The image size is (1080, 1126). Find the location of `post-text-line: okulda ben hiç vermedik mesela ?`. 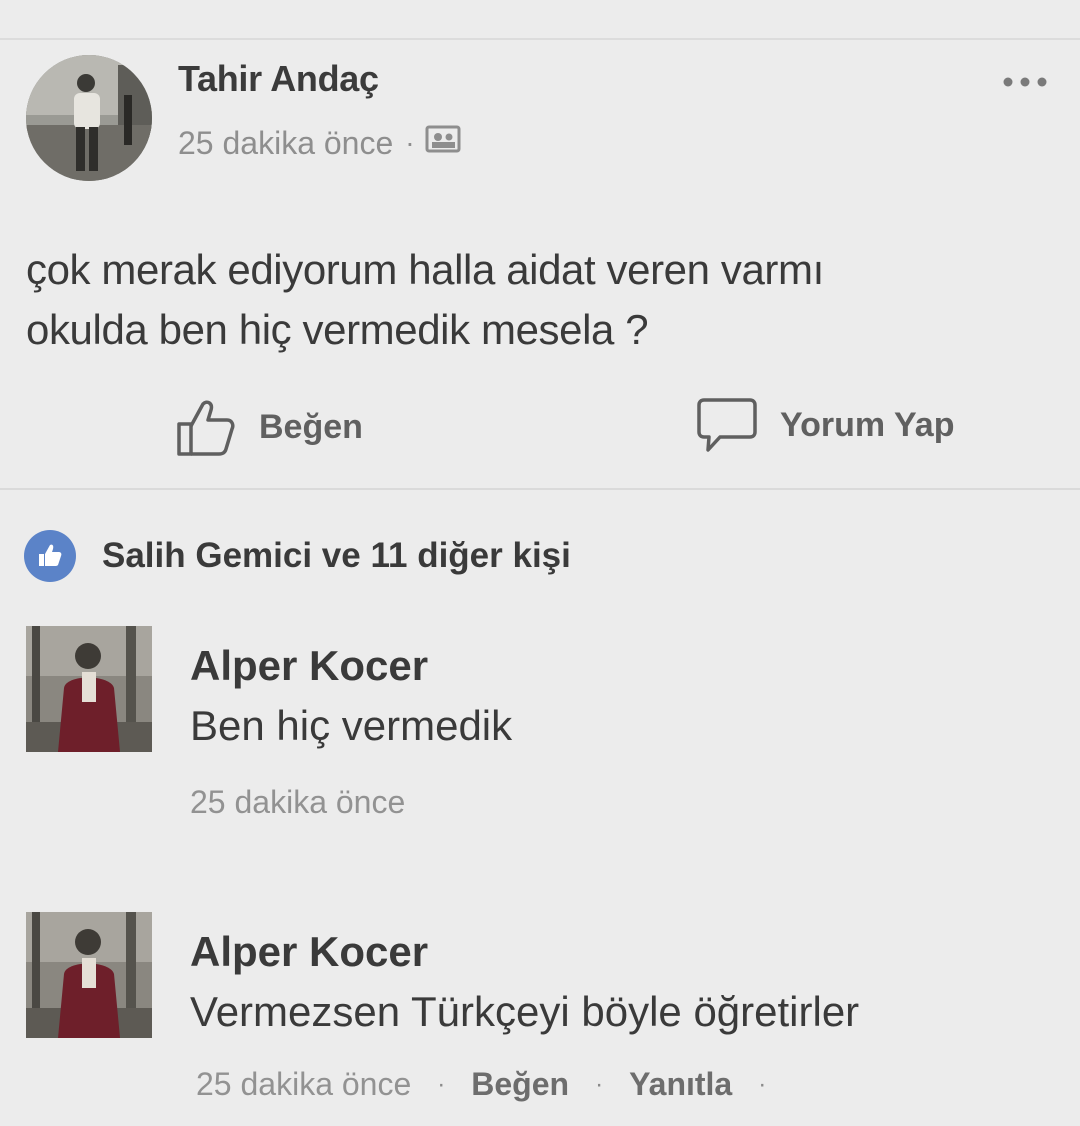

post-text-line: okulda ben hiç vermedik mesela ? is located at coordinates (337, 329).